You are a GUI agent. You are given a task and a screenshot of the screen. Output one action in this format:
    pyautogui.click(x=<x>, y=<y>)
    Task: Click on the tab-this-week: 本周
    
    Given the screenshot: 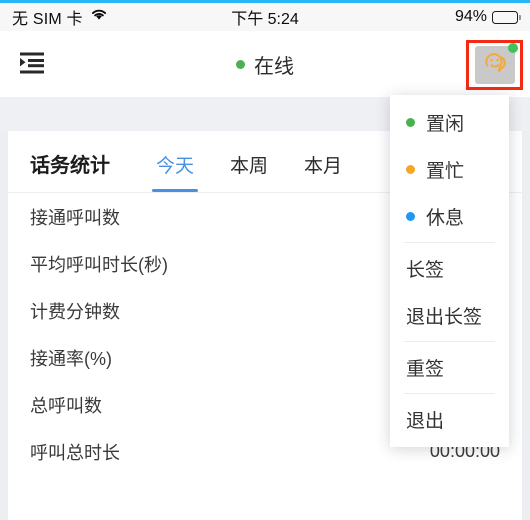 What is the action you would take?
    pyautogui.click(x=249, y=171)
    